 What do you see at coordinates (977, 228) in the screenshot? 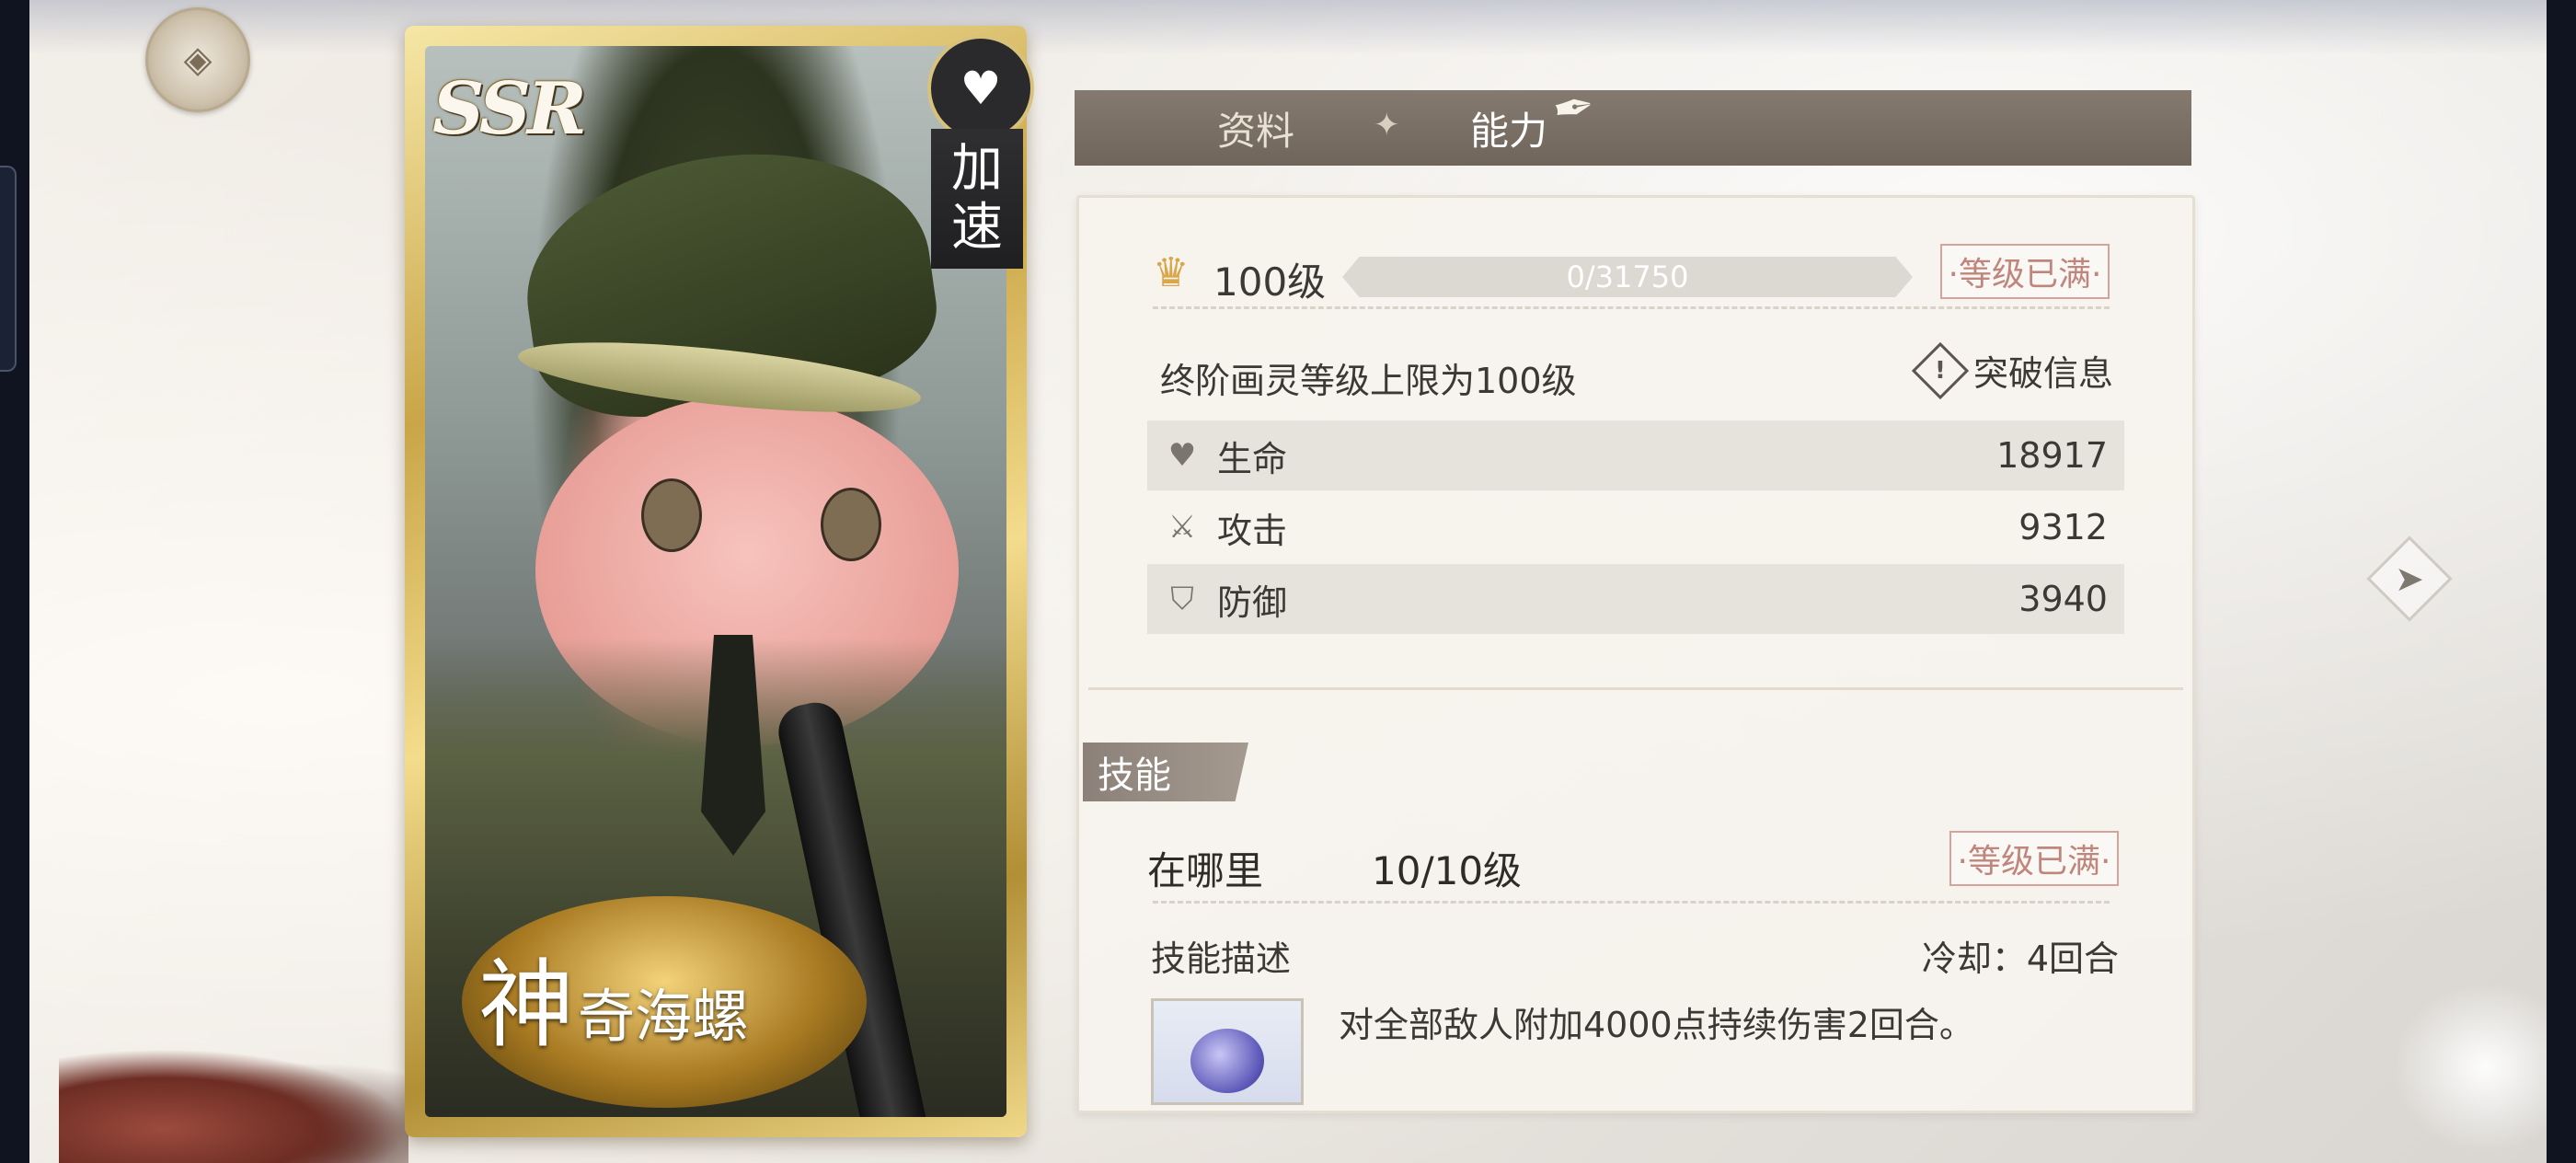
I see `type-tag-char-2: 速` at bounding box center [977, 228].